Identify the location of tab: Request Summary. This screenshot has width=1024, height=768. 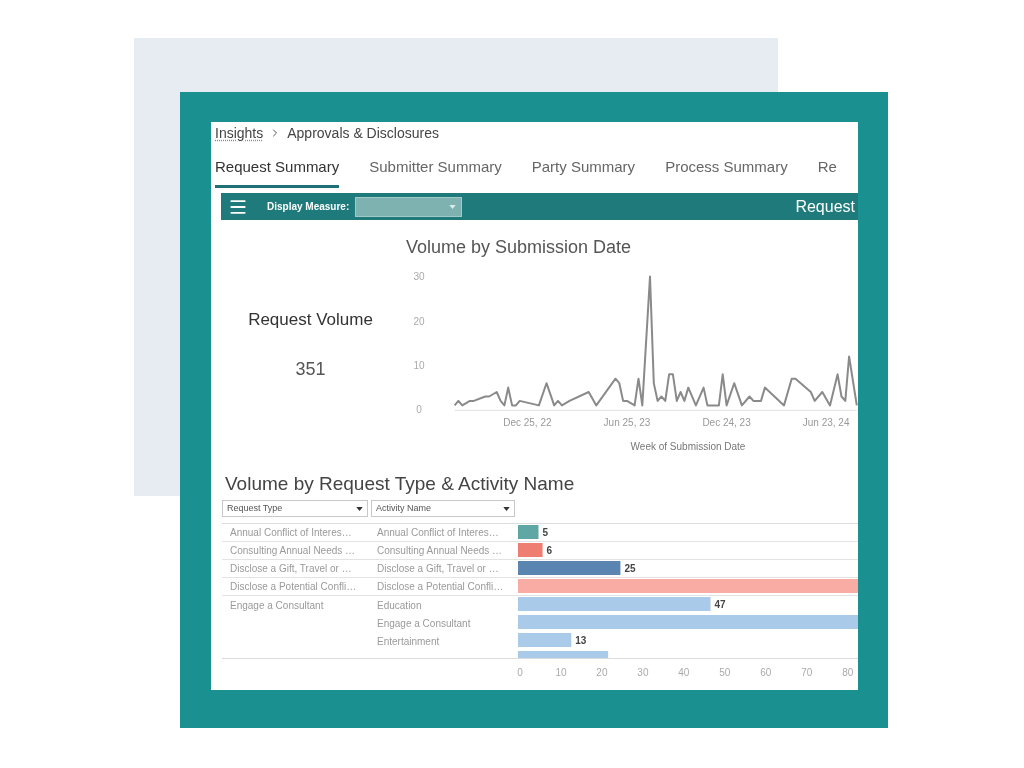
(277, 172).